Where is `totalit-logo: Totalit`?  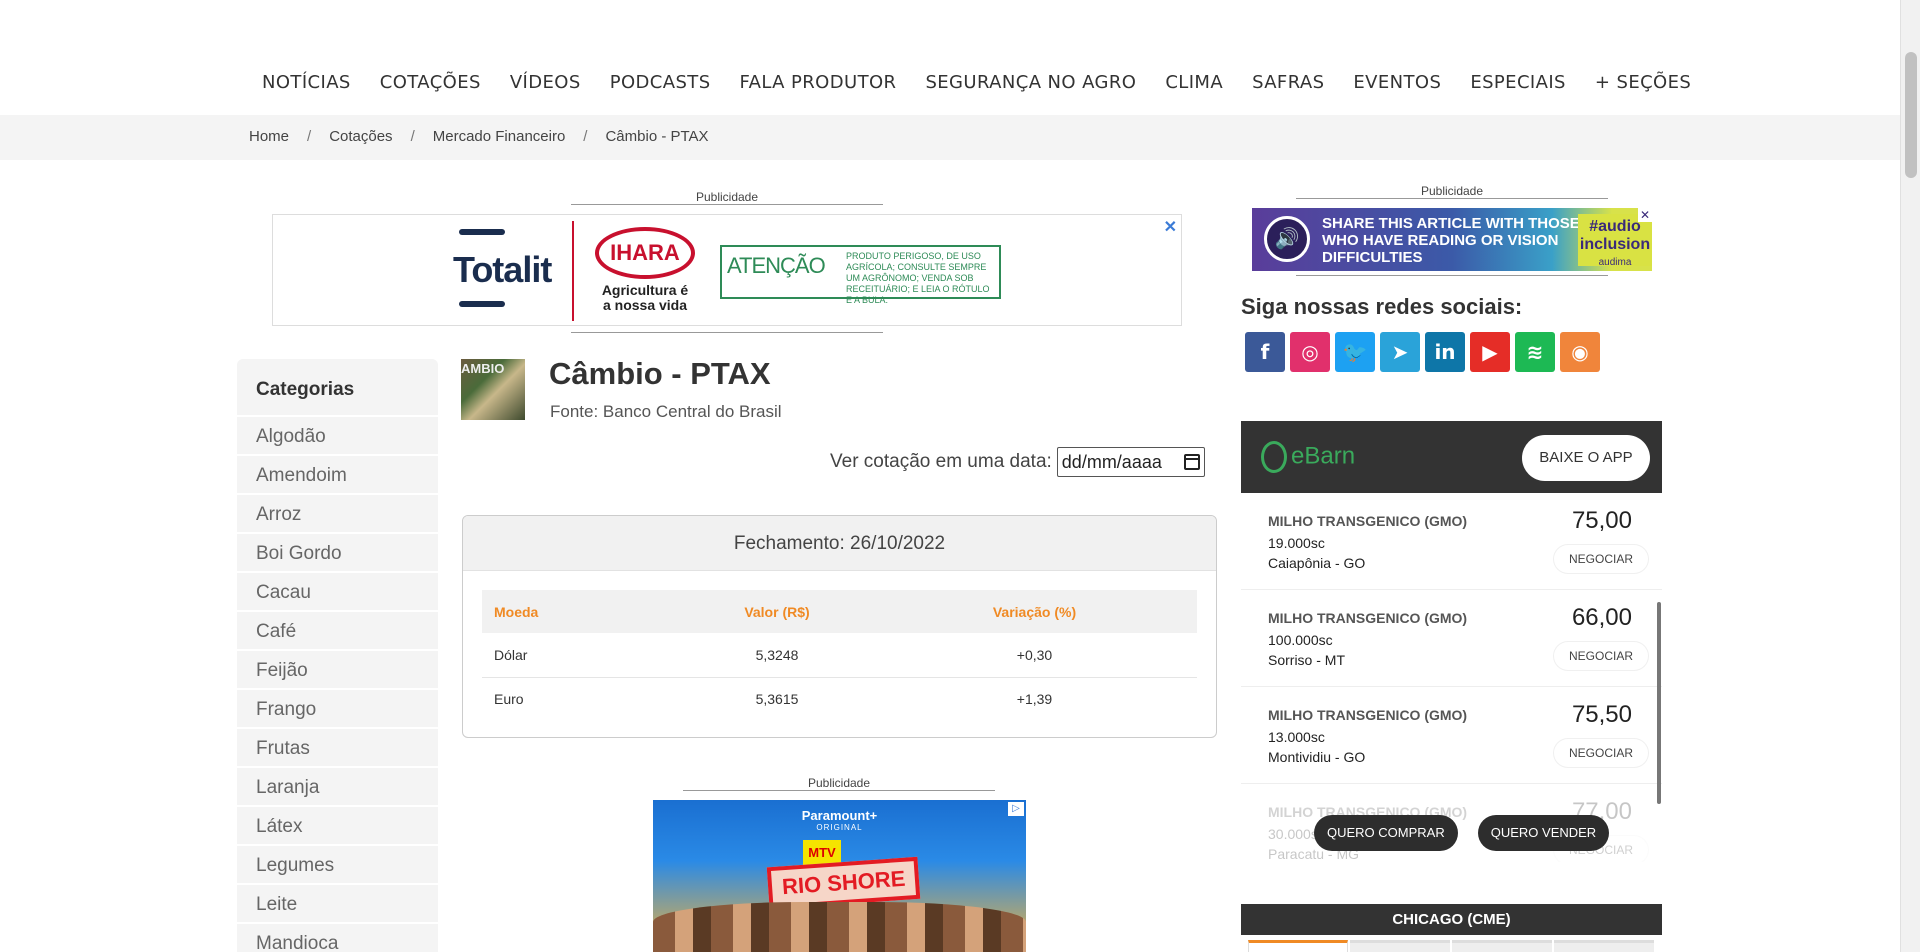 totalit-logo: Totalit is located at coordinates (502, 268).